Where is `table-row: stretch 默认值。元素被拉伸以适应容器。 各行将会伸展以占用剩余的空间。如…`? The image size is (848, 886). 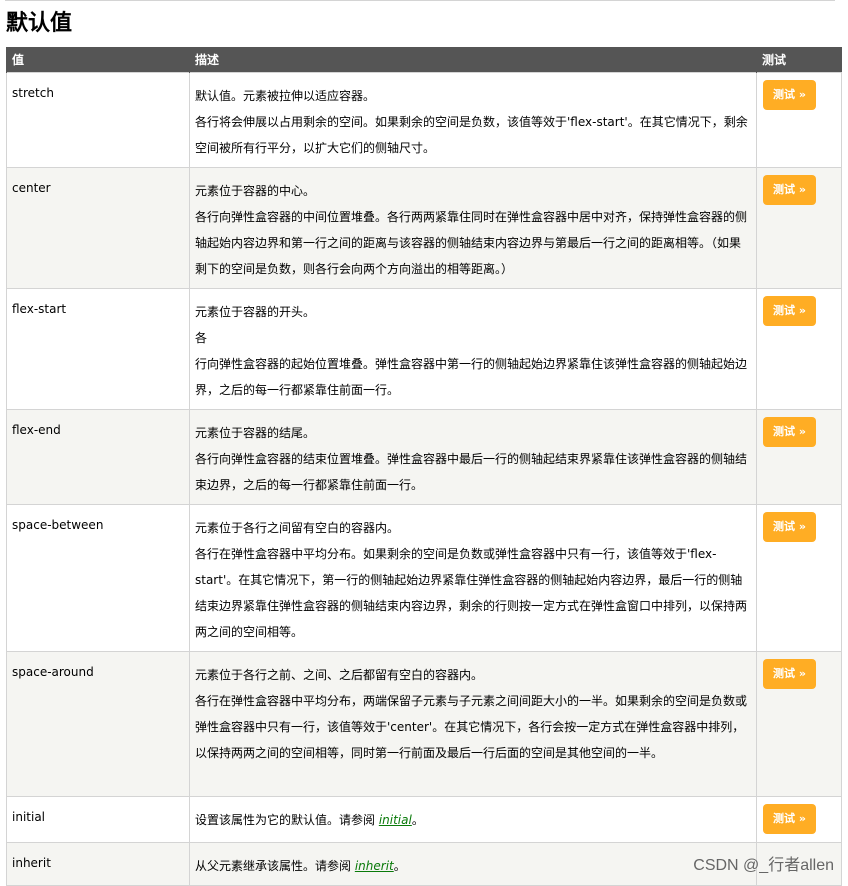
table-row: stretch 默认值。元素被拉伸以适应容器。 各行将会伸展以占用剩余的空间。如… is located at coordinates (424, 120).